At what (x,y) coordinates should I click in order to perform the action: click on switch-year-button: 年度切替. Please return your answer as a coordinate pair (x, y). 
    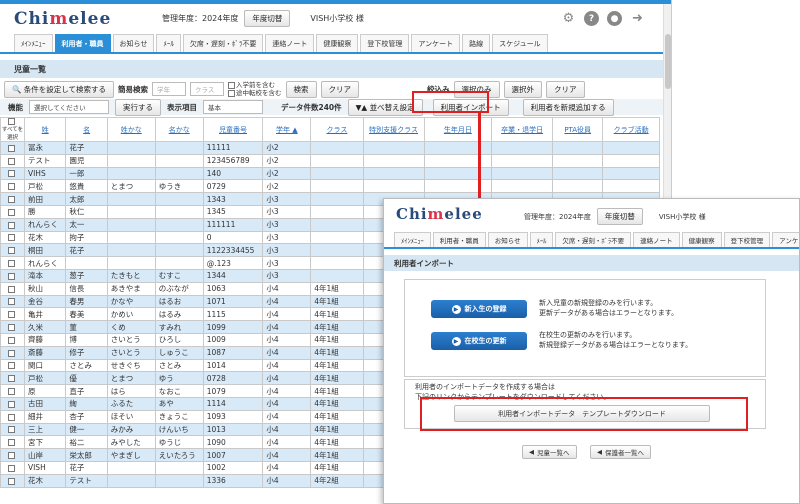
    Looking at the image, I should click on (267, 18).